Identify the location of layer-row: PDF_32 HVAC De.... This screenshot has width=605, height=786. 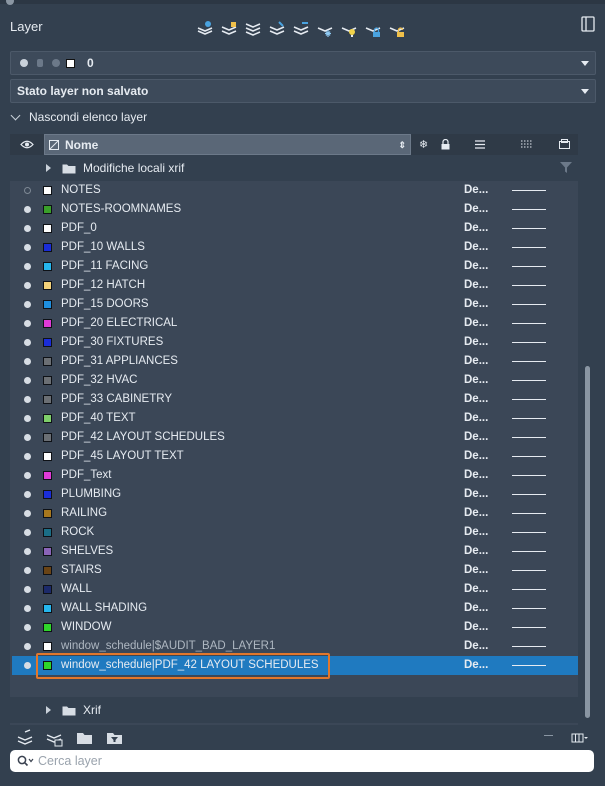
(295, 380).